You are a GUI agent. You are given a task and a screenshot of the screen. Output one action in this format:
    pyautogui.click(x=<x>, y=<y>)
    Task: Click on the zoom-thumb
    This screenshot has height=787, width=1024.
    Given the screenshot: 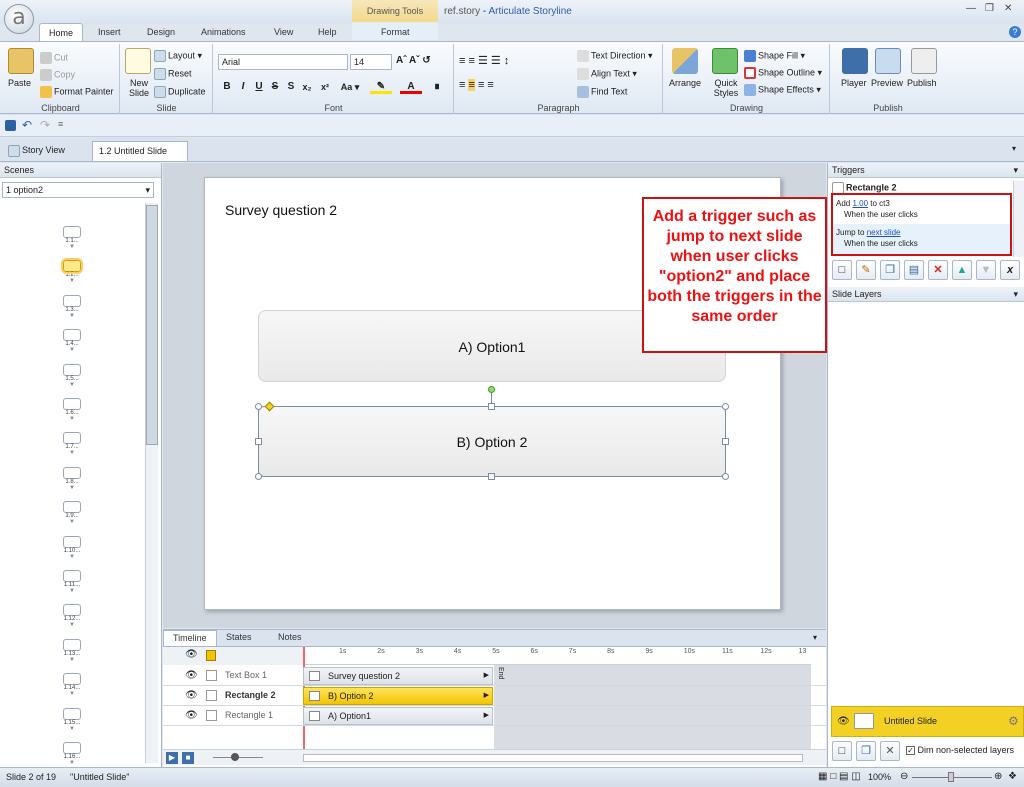 What is the action you would take?
    pyautogui.click(x=951, y=777)
    